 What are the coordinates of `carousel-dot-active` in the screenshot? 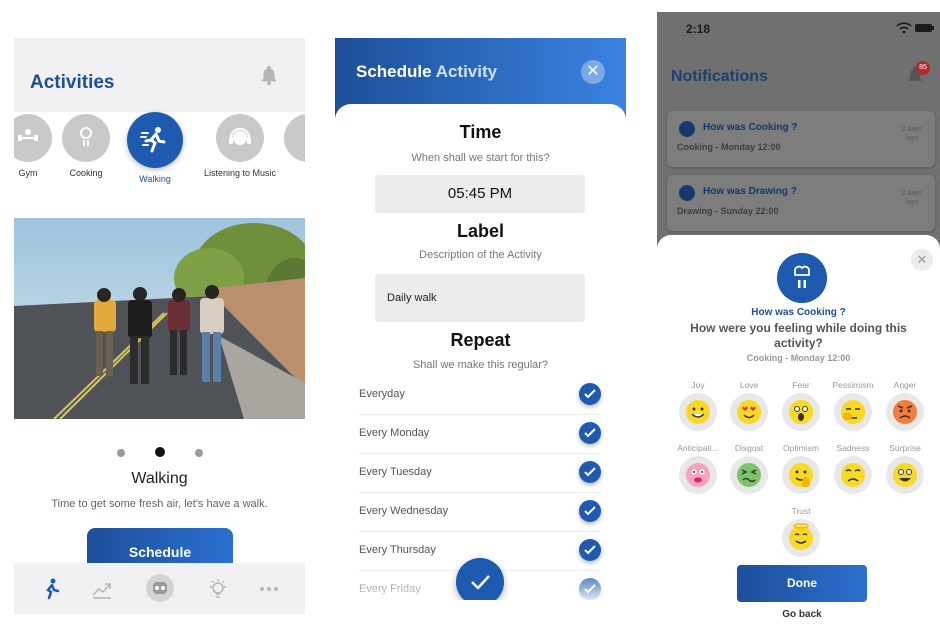 It's located at (159, 452).